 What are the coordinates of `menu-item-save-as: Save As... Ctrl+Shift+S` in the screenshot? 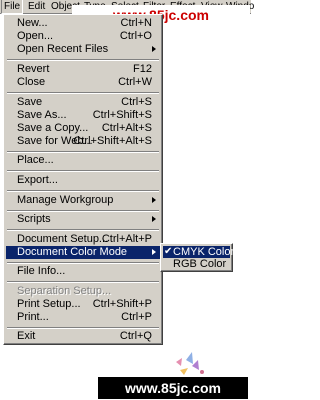 It's located at (83, 115).